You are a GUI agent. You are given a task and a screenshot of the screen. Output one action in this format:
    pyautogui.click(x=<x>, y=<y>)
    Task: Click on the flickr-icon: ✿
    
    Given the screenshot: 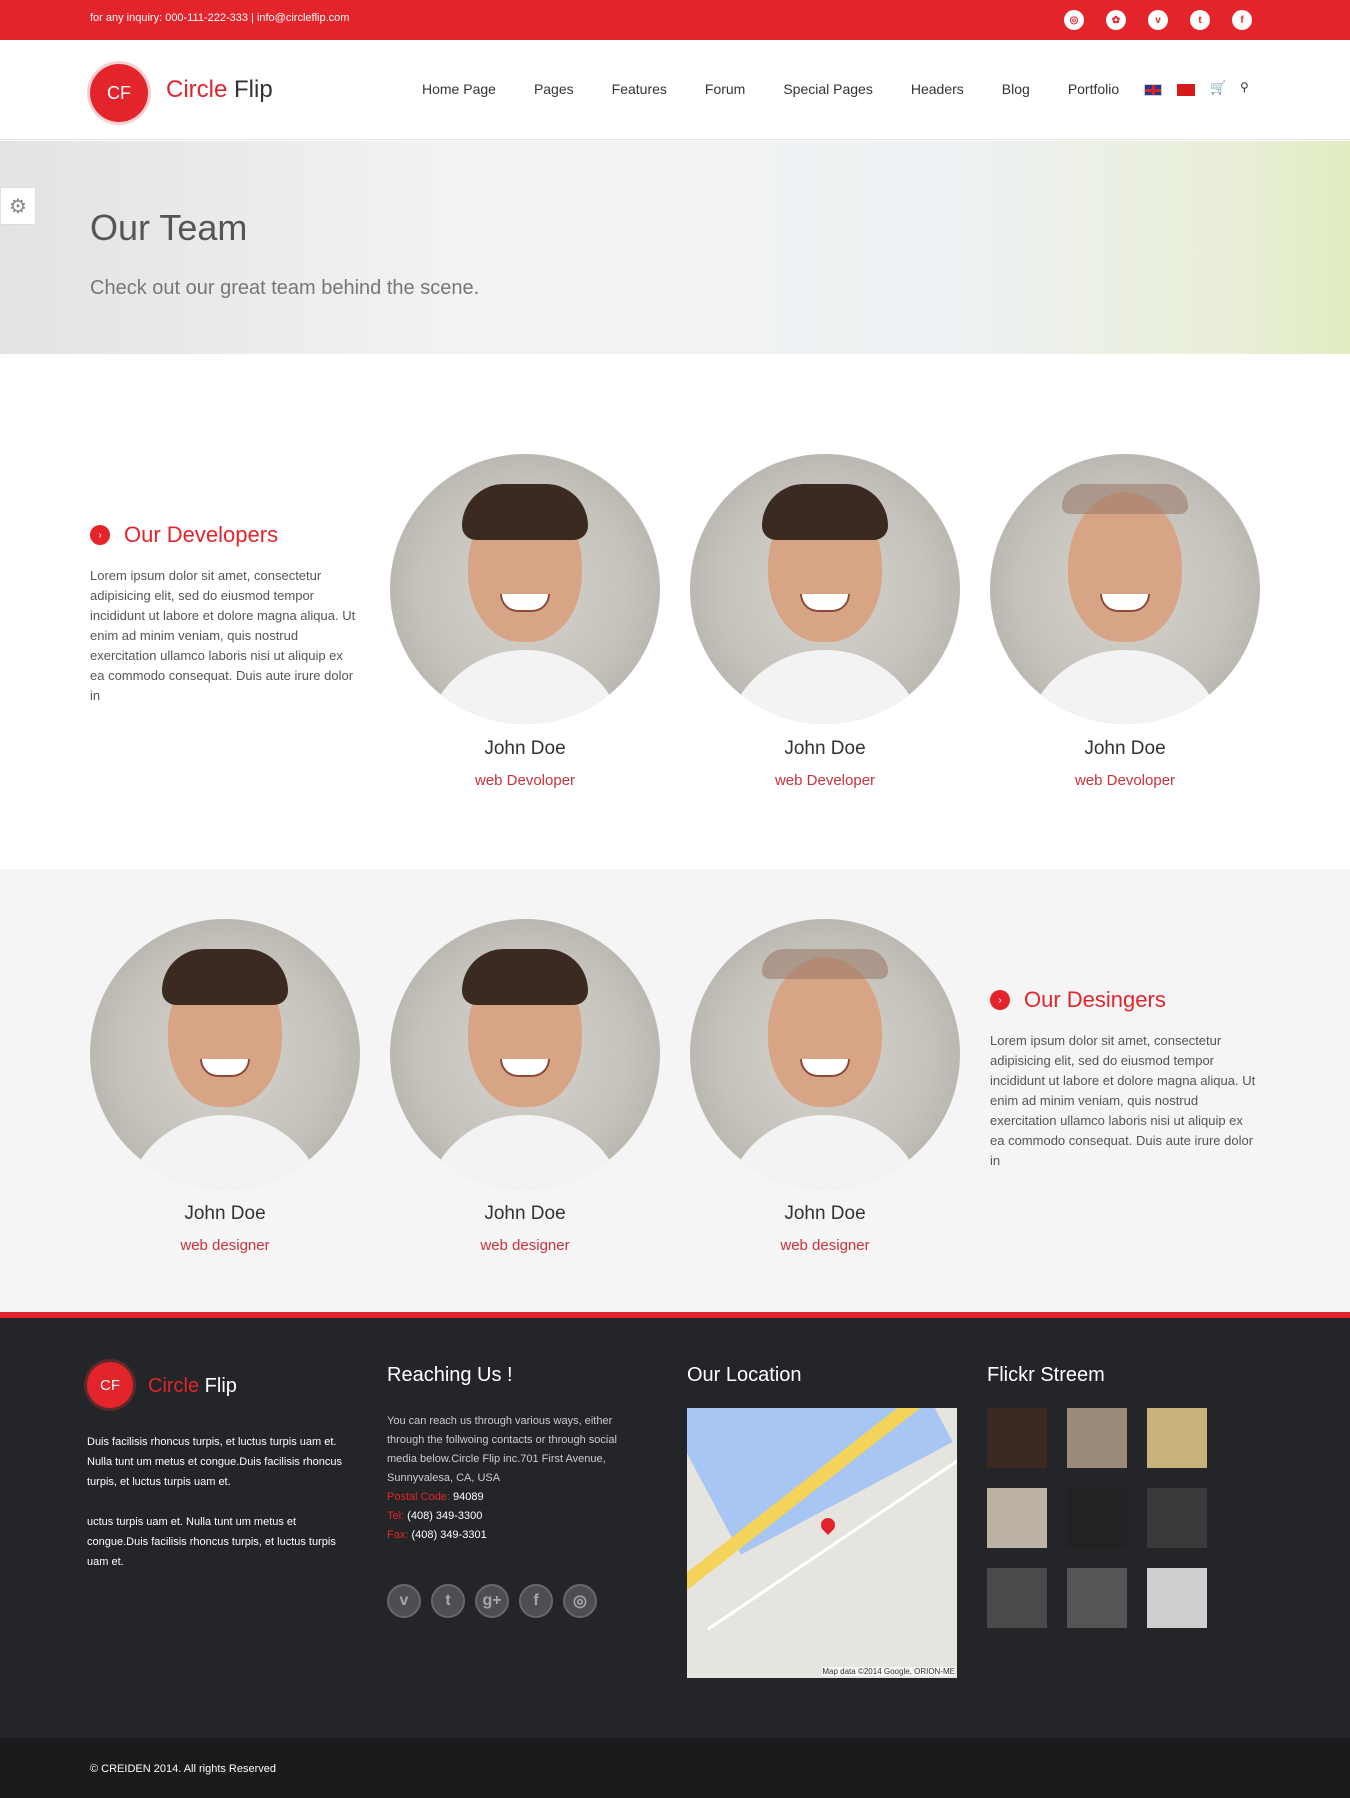 What is the action you would take?
    pyautogui.click(x=1116, y=20)
    